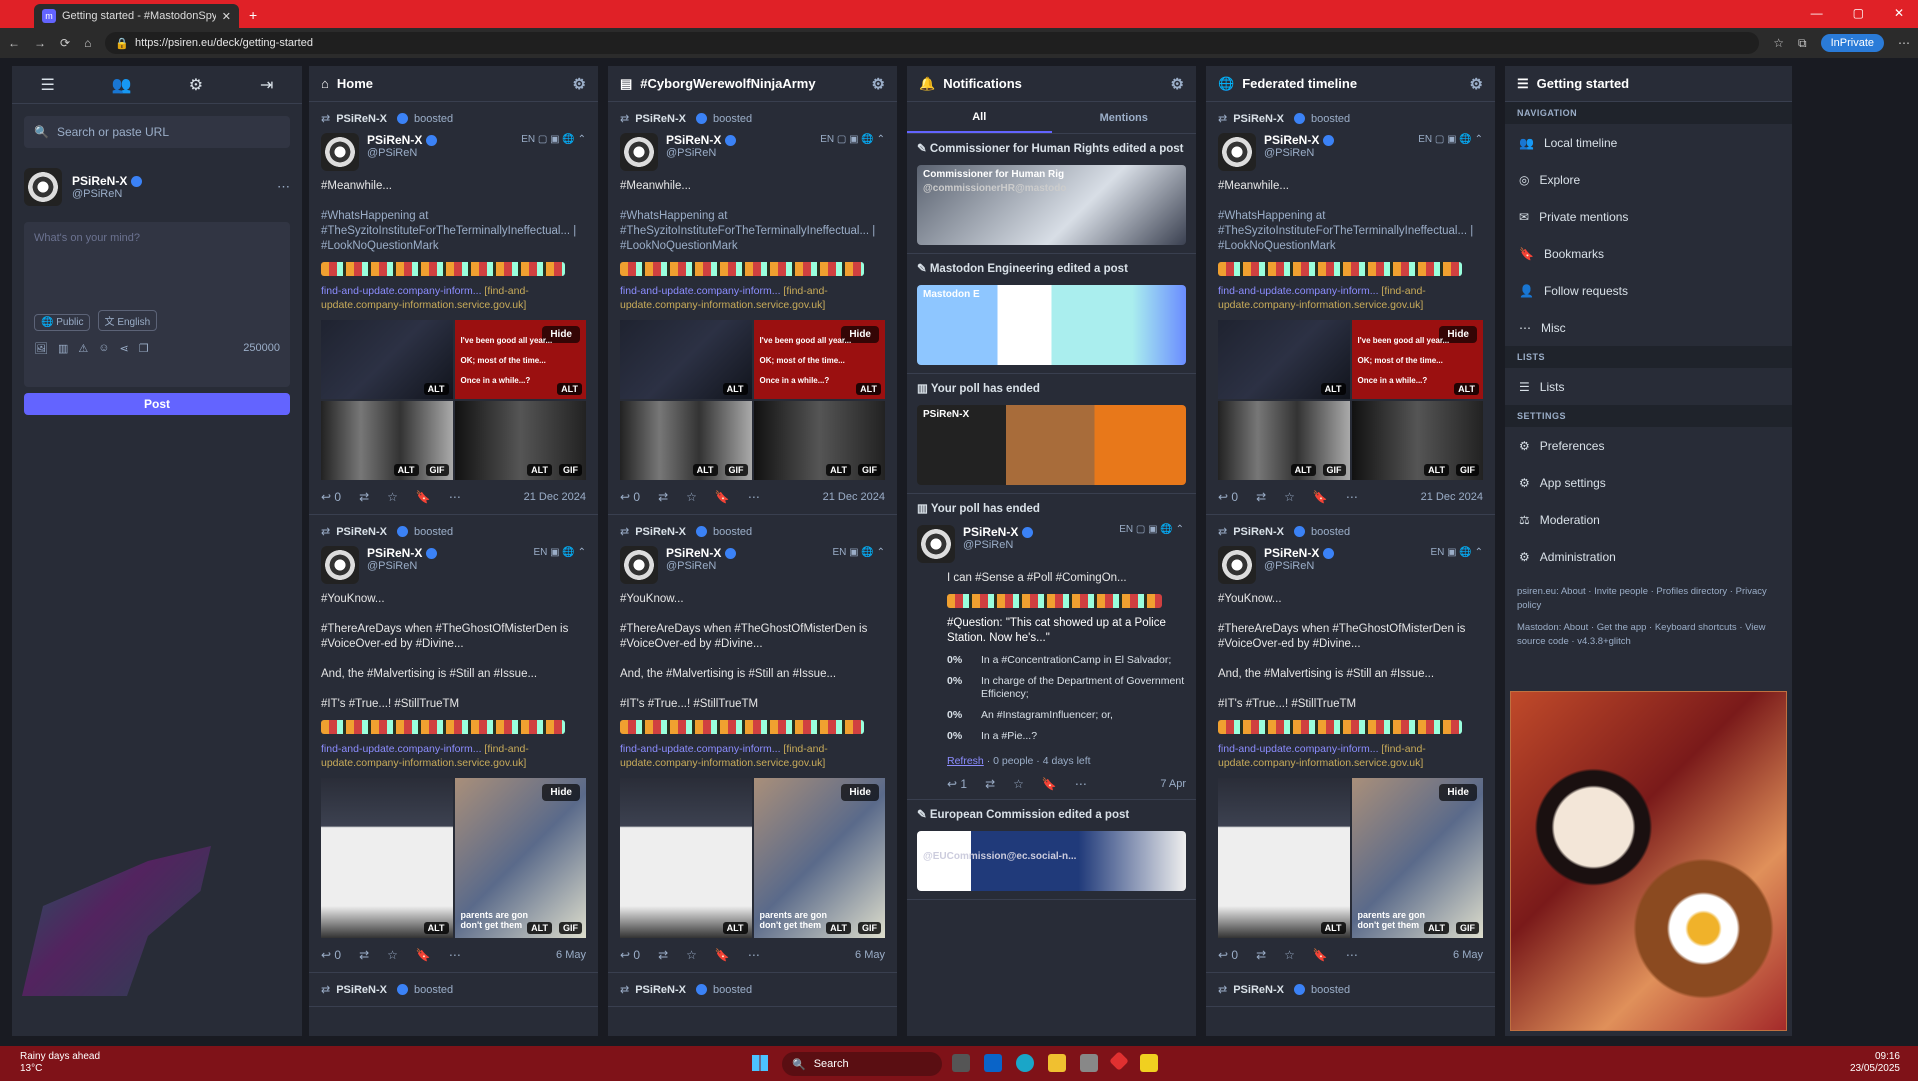 This screenshot has height=1081, width=1918. Describe the element at coordinates (965, 761) in the screenshot. I see `refresh-link: Refresh` at that location.